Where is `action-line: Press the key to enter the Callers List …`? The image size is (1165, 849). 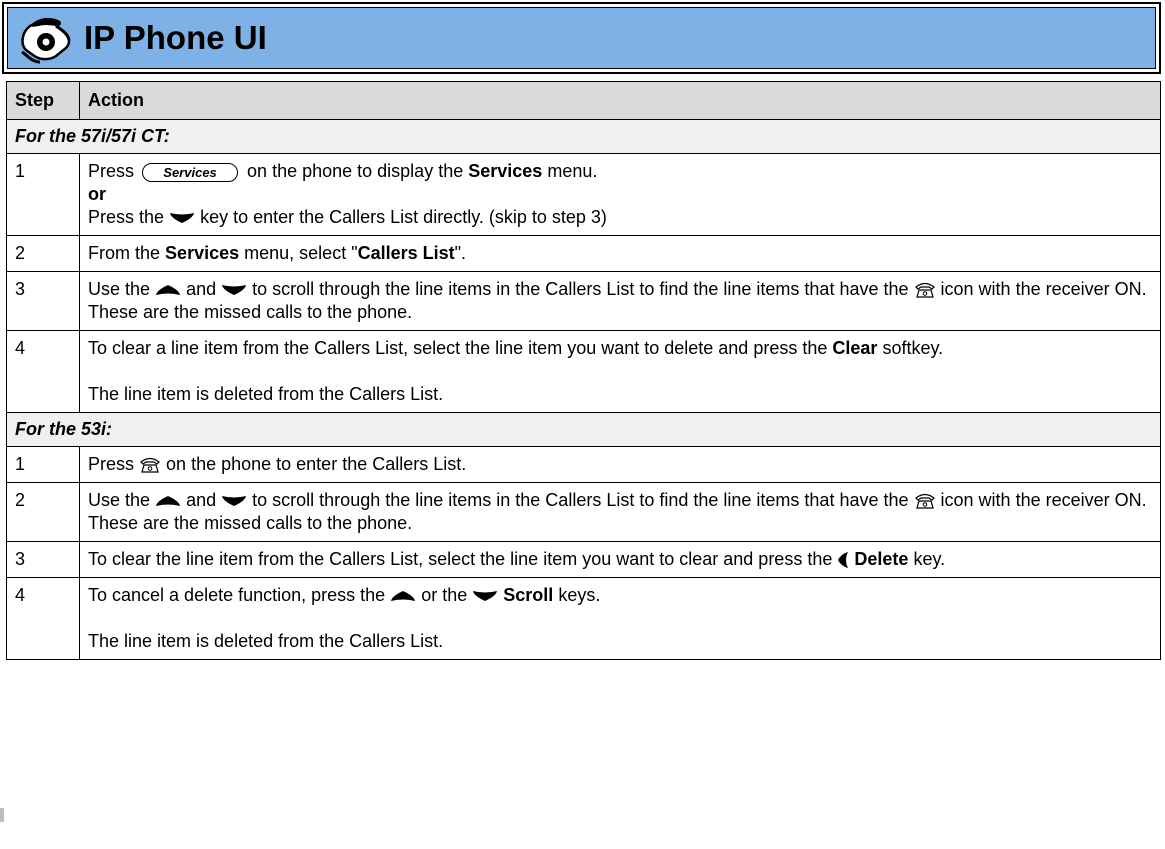
action-line: Press the key to enter the Callers List … is located at coordinates (620, 217).